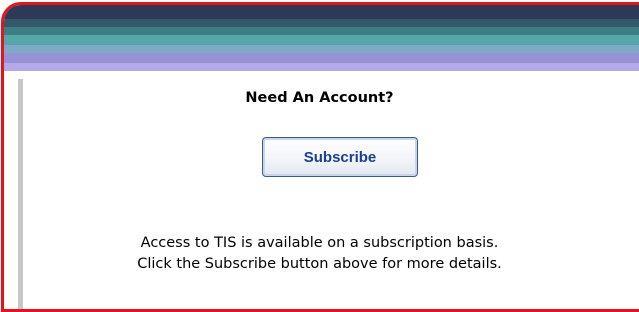 The height and width of the screenshot is (312, 639). I want to click on need-account-heading: Need An Account?, so click(319, 98).